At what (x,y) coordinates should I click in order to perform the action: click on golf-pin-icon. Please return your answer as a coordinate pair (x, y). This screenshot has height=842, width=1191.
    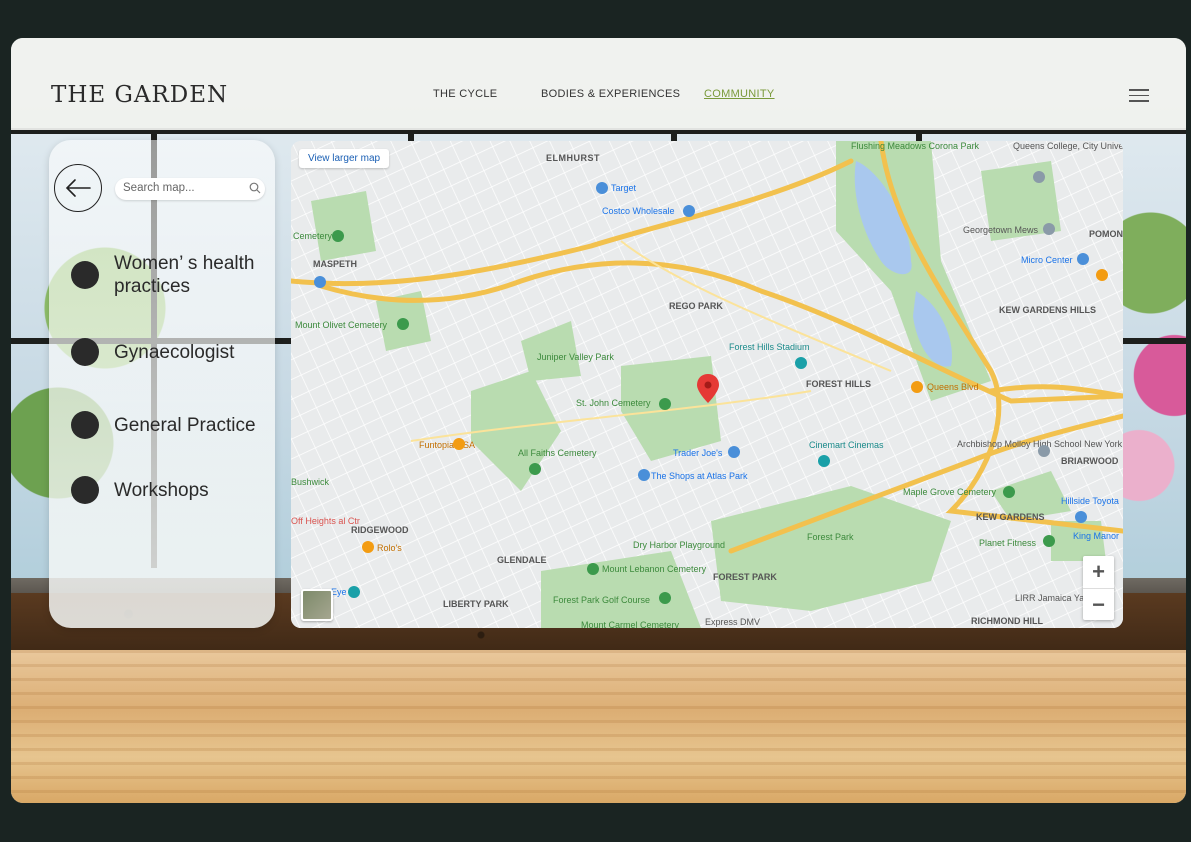
    Looking at the image, I should click on (665, 598).